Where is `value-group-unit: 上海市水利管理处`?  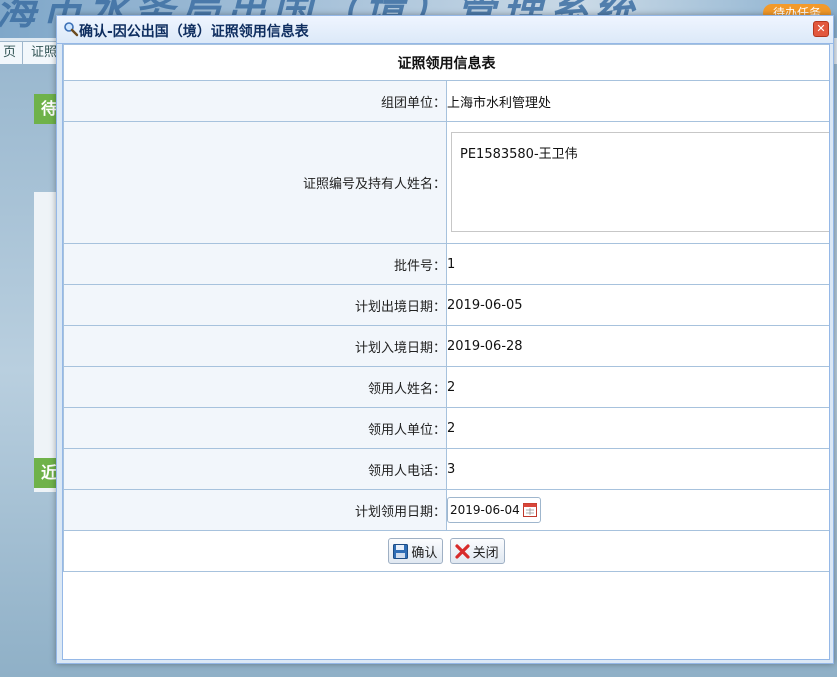 value-group-unit: 上海市水利管理处 is located at coordinates (637, 101).